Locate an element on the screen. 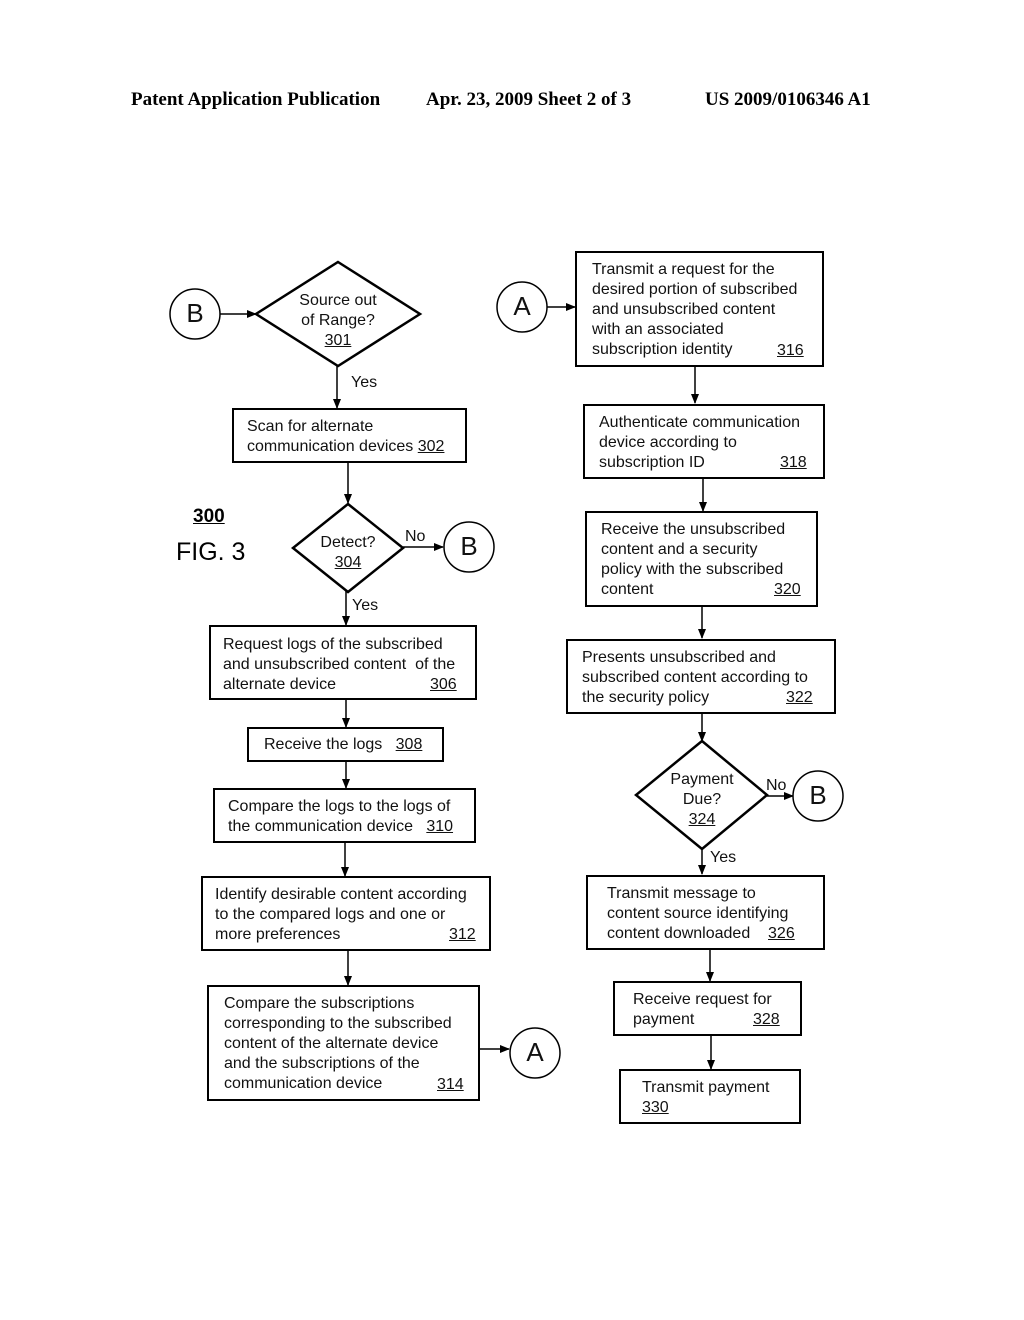 This screenshot has width=1024, height=1320. decision-301-line: of Range? is located at coordinates (338, 320).